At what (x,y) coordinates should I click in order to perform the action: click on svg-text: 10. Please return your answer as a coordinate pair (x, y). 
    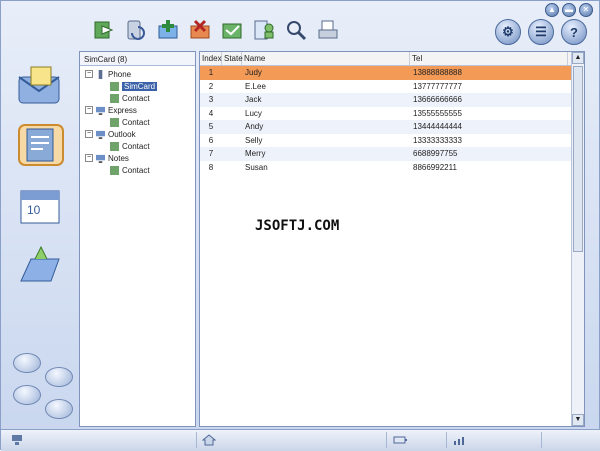
    Looking at the image, I should click on (34, 210).